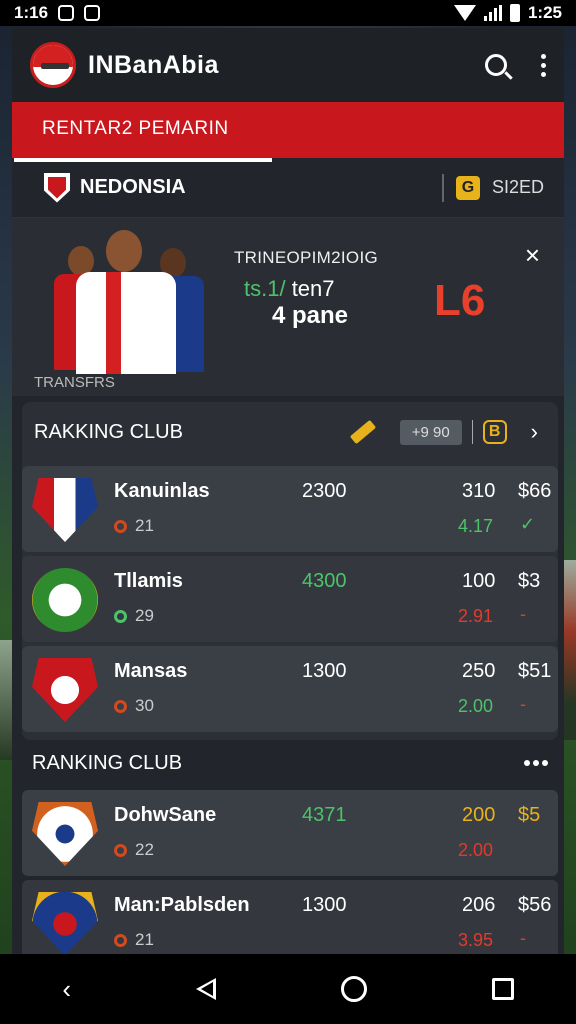 This screenshot has width=576, height=1024. I want to click on club-value: 4300, so click(324, 581).